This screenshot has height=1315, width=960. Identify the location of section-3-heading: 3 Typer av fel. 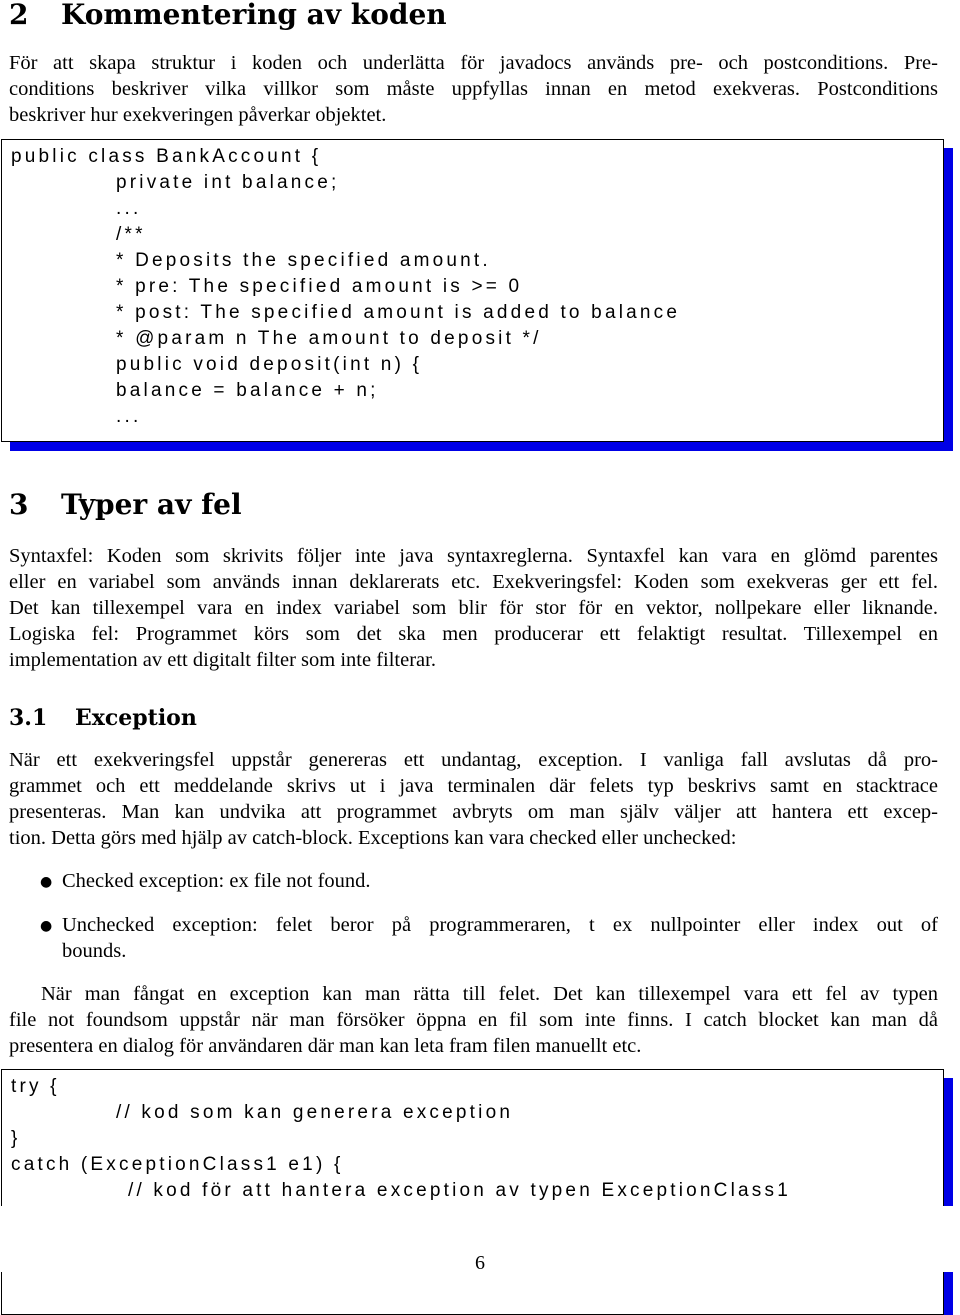
(125, 504).